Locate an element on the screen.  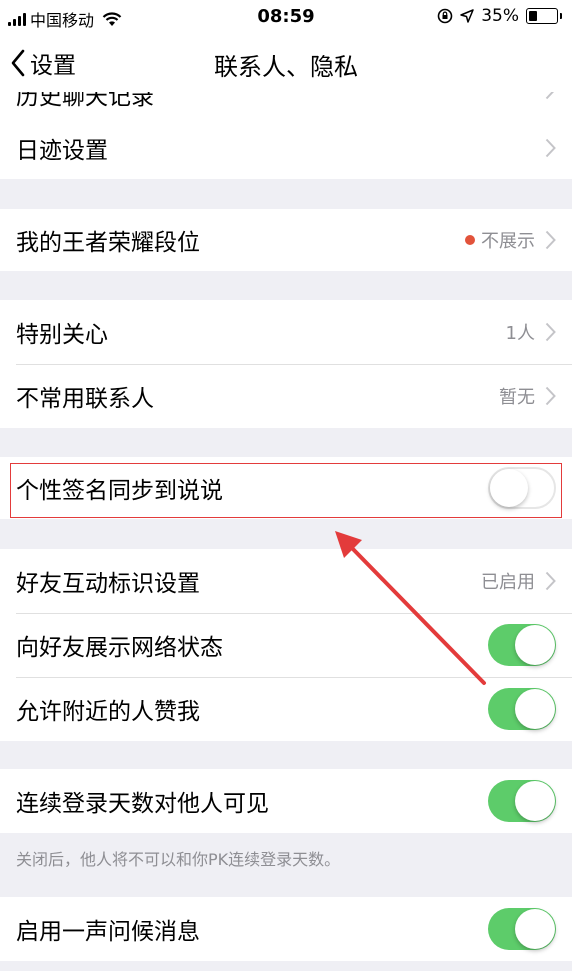
partial-row-label: 历史聊天记录 is located at coordinates (85, 101).